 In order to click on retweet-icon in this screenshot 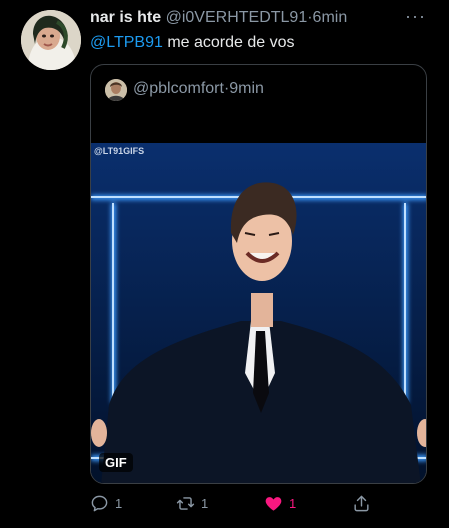, I will do `click(185, 503)`.